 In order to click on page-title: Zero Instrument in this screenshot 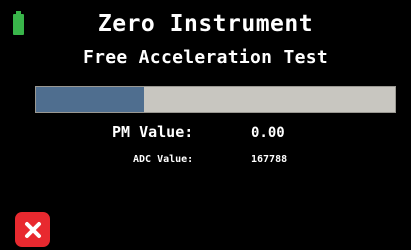, I will do `click(205, 24)`.